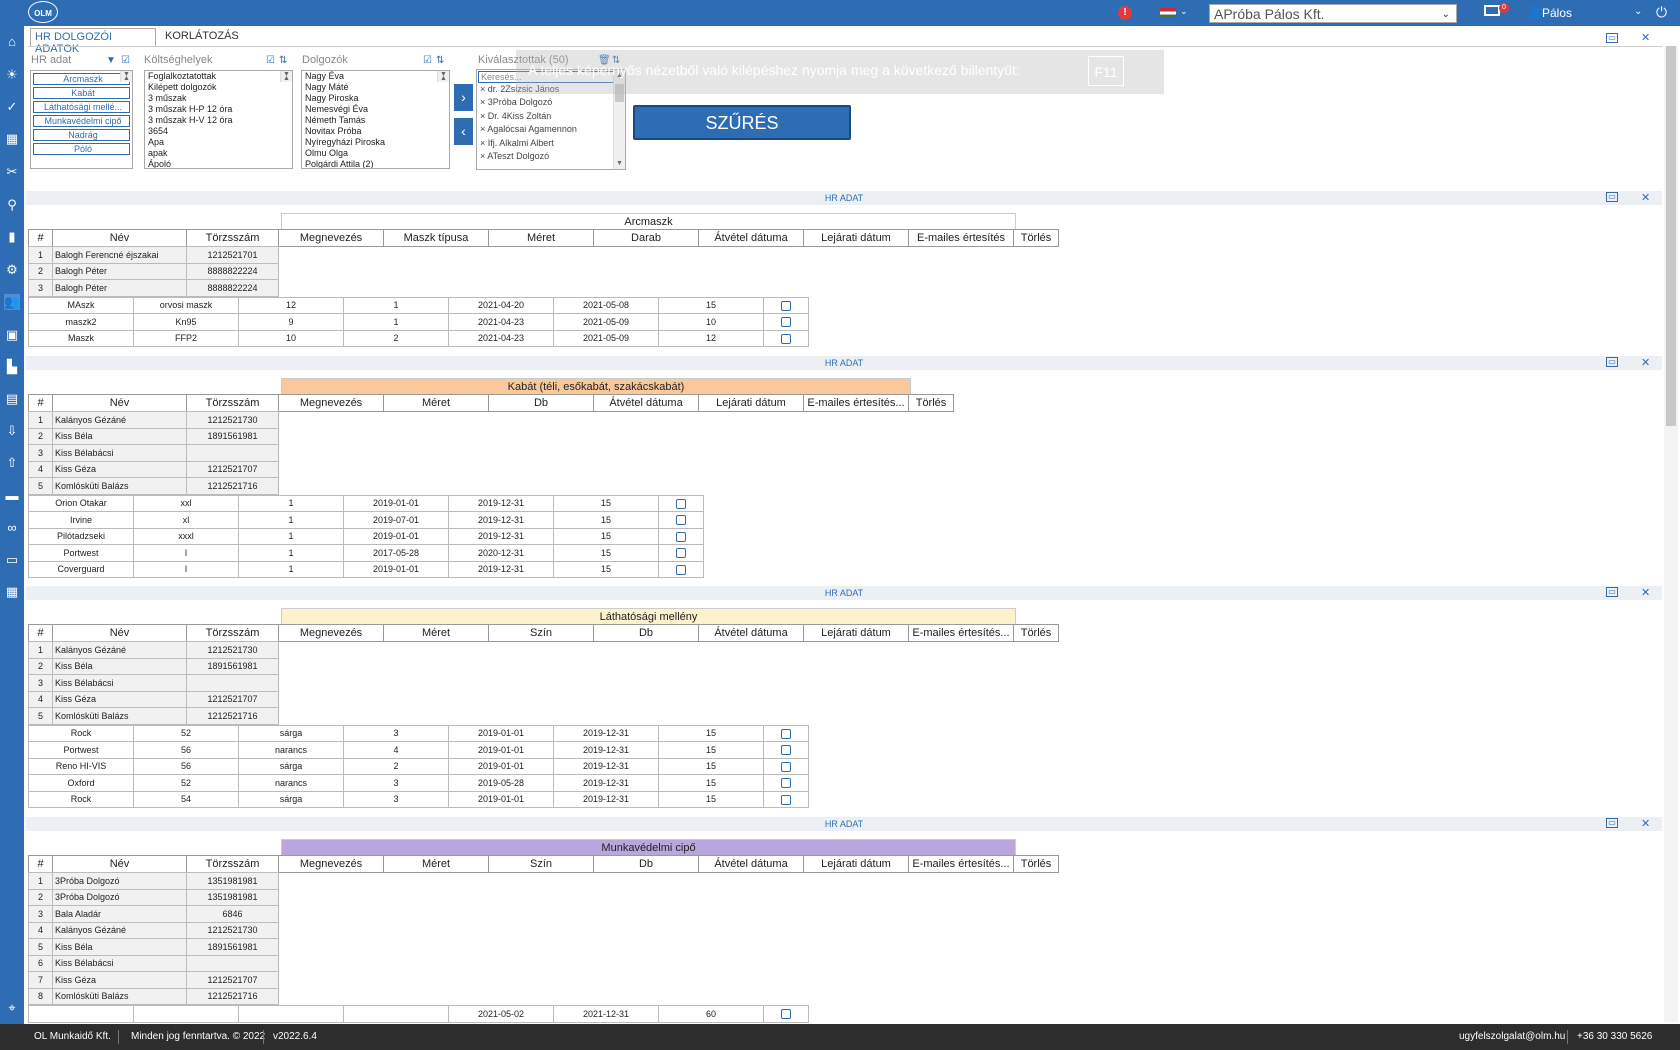 Image resolution: width=1680 pixels, height=1050 pixels. What do you see at coordinates (366, 536) in the screenshot?
I see `table-row: Pilótadzseki xxxl 1 2019-01-01 2019-12-31 15` at bounding box center [366, 536].